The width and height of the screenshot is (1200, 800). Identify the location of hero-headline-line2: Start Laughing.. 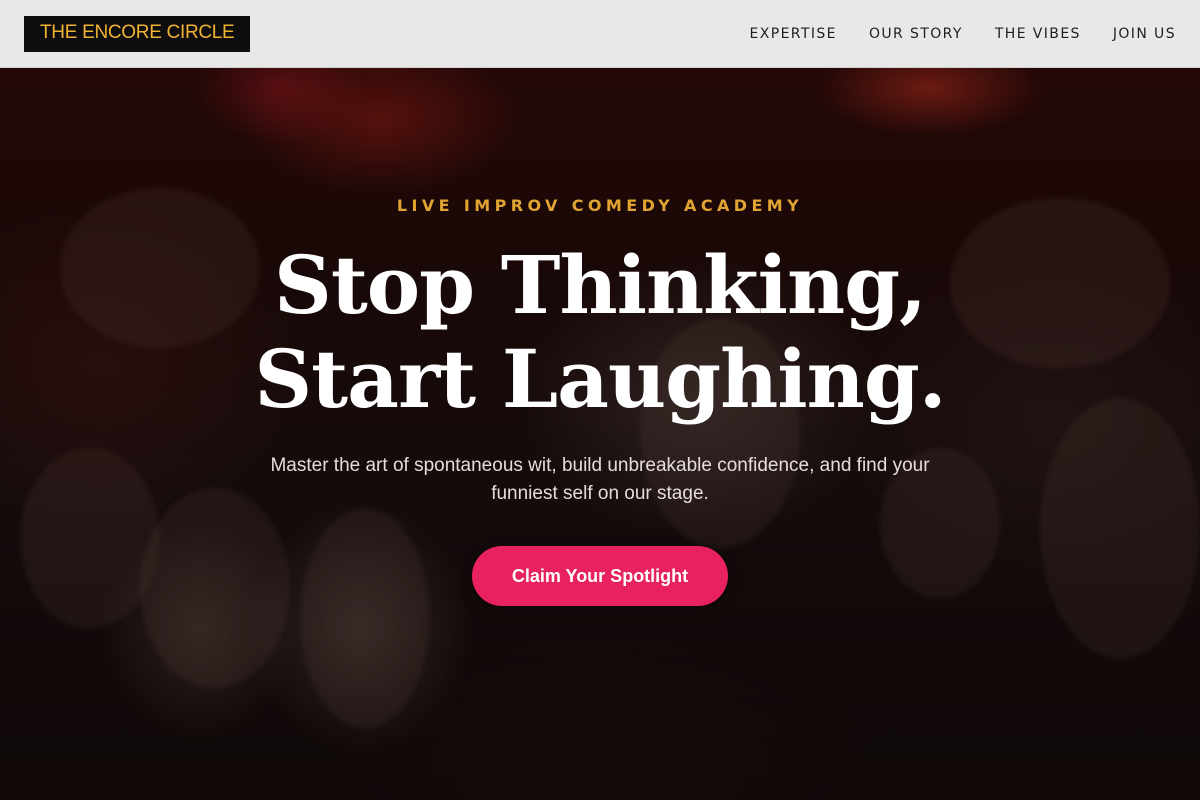
(600, 379).